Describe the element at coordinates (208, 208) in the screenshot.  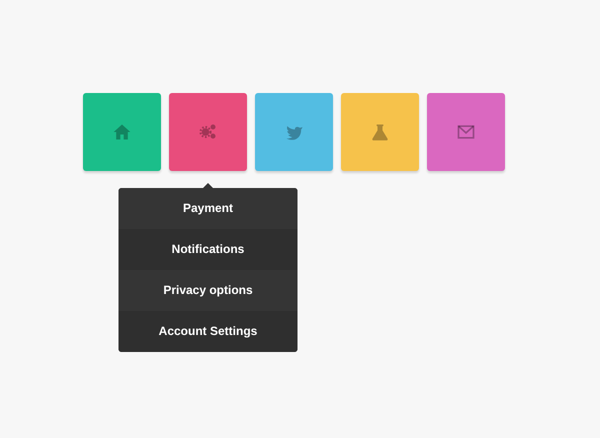
I see `menu-item: Payment` at that location.